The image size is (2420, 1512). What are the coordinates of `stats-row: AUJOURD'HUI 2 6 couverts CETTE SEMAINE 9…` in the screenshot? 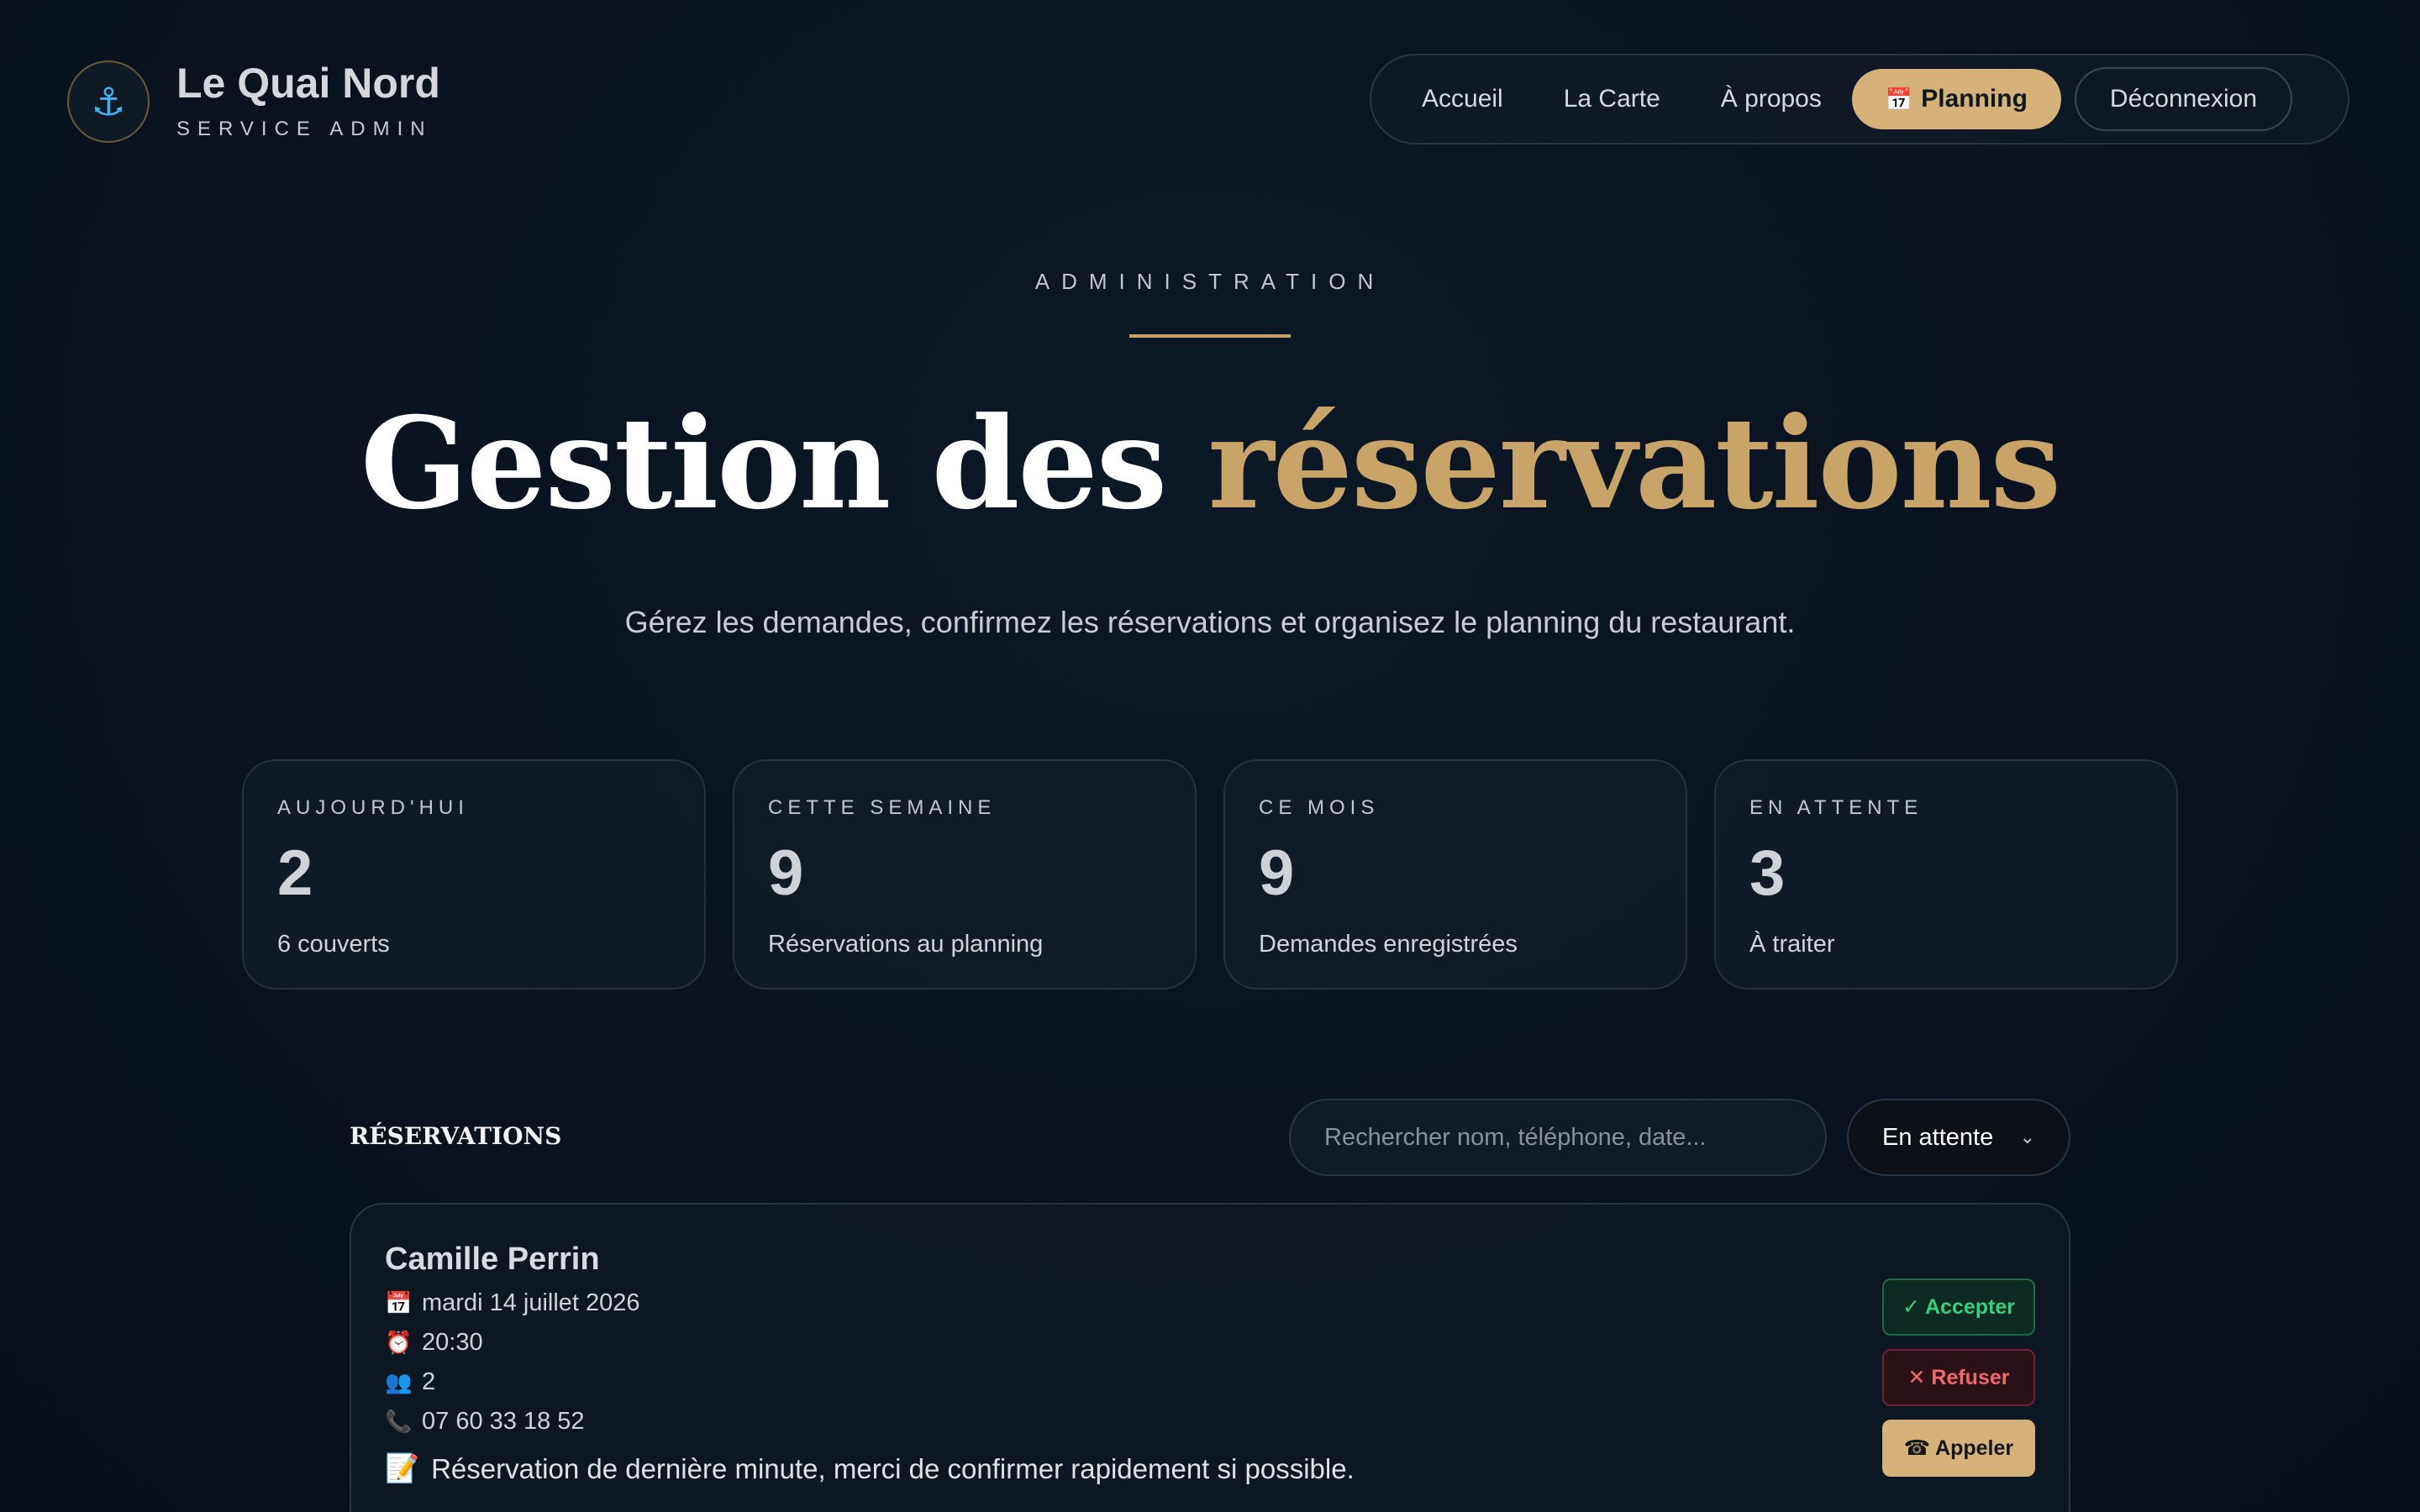 It's located at (1210, 874).